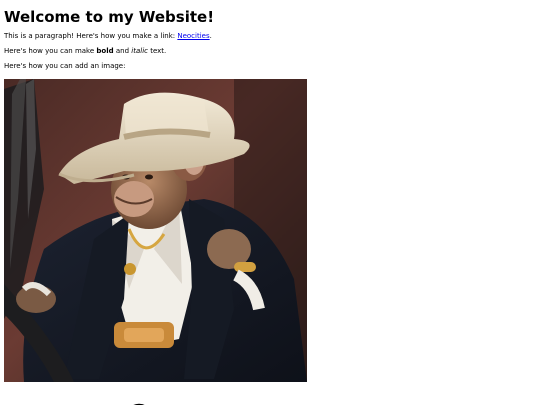  I want to click on partial-next-image, so click(139, 404).